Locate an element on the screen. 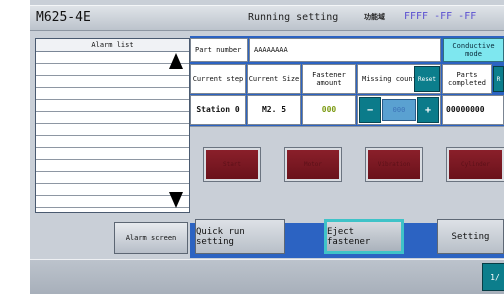  motor-button: Motor is located at coordinates (313, 164).